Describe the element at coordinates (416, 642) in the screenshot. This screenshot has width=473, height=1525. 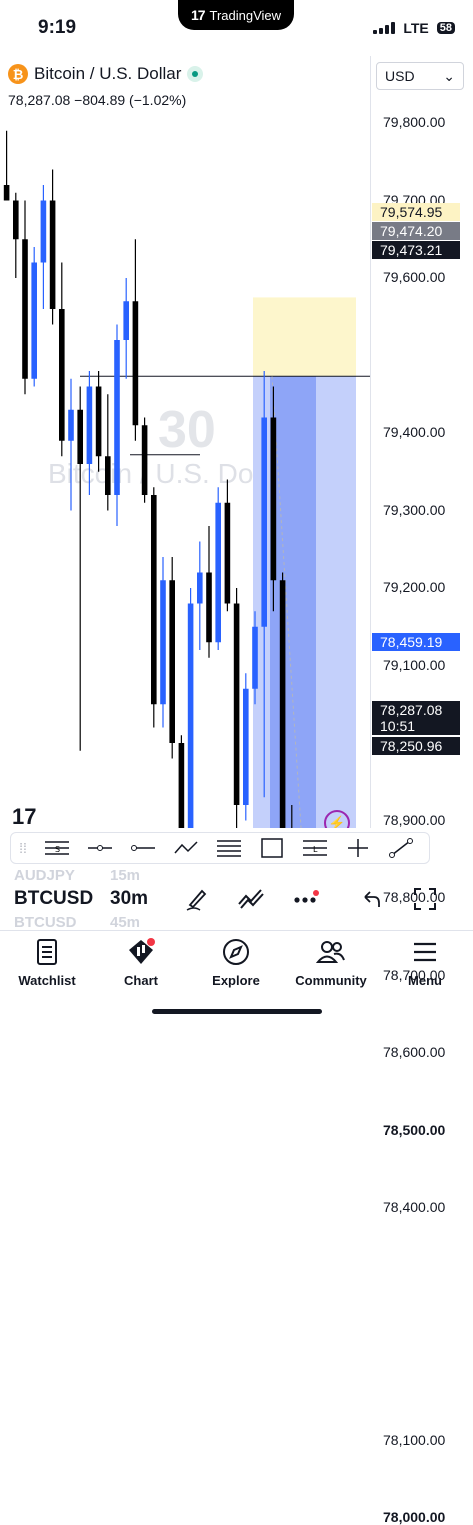
I see `price-label: 78,459.19` at that location.